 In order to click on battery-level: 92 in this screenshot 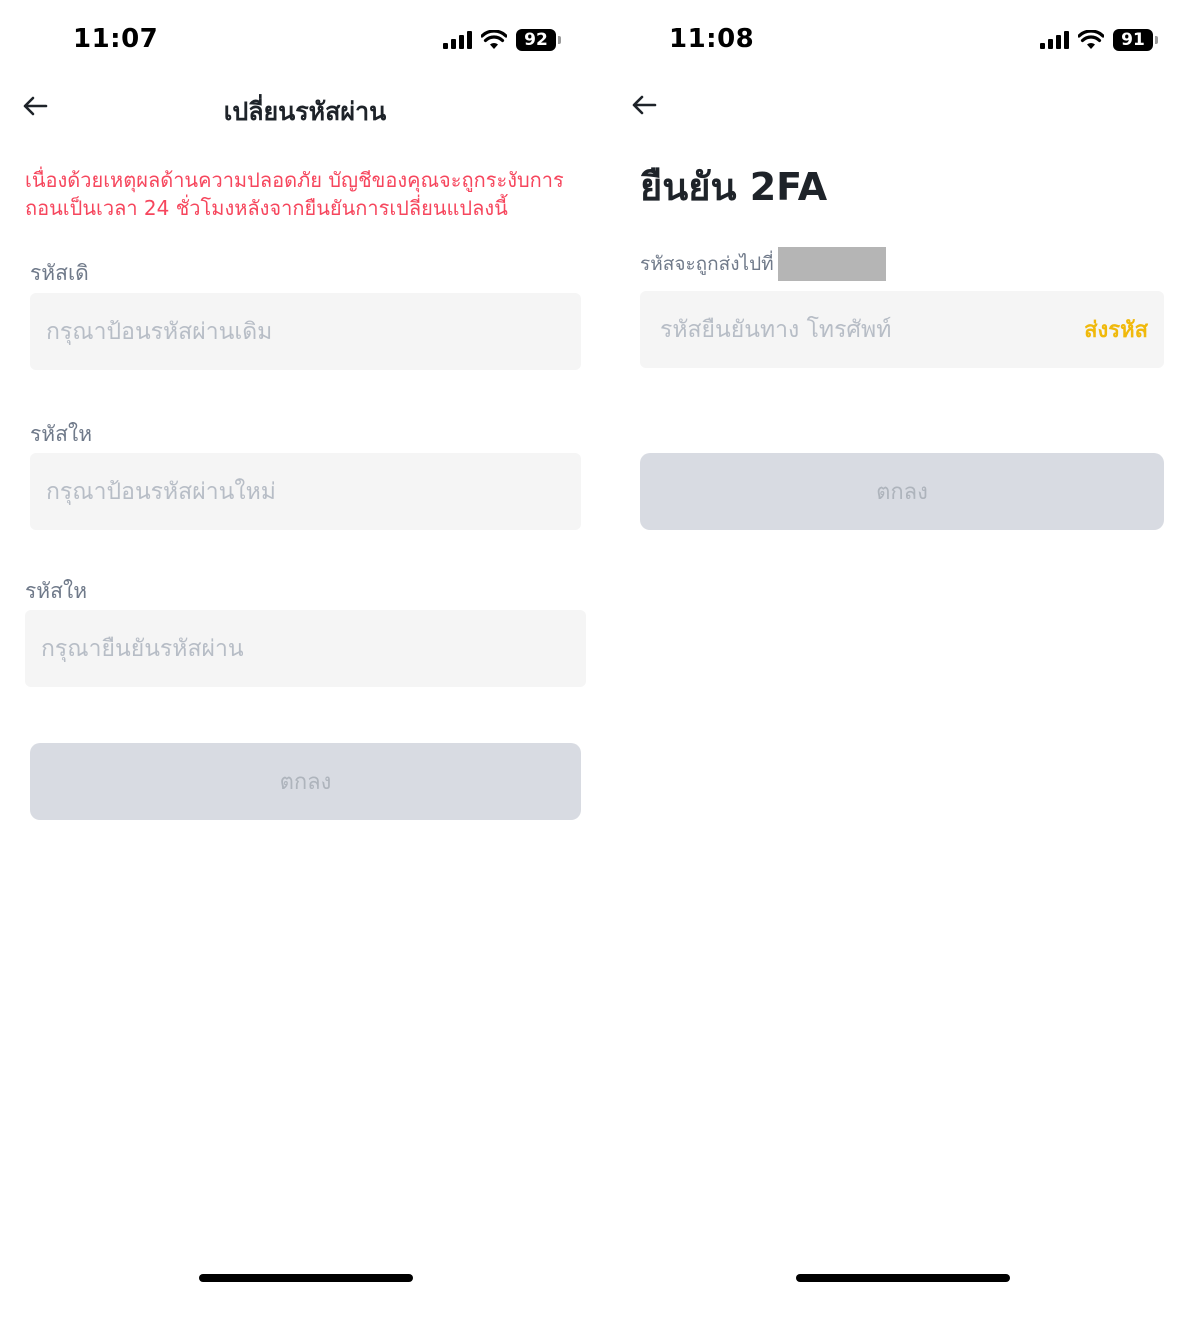, I will do `click(536, 40)`.